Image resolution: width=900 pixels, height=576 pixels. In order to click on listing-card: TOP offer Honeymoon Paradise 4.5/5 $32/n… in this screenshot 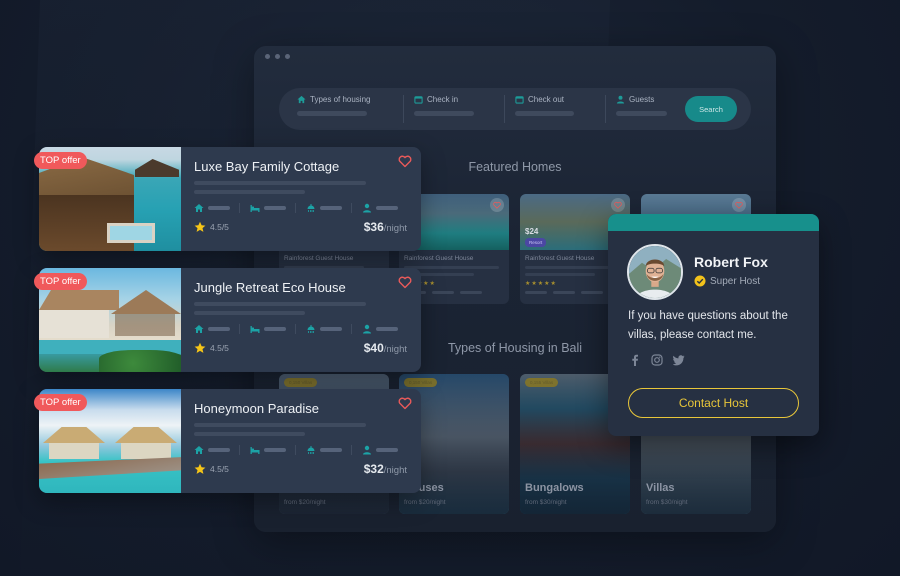, I will do `click(227, 441)`.